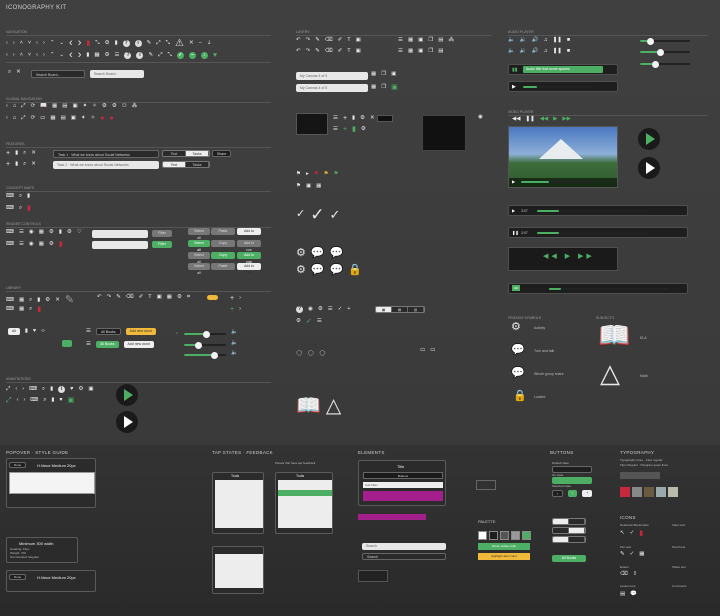  What do you see at coordinates (556, 182) in the screenshot?
I see `video-progress` at bounding box center [556, 182].